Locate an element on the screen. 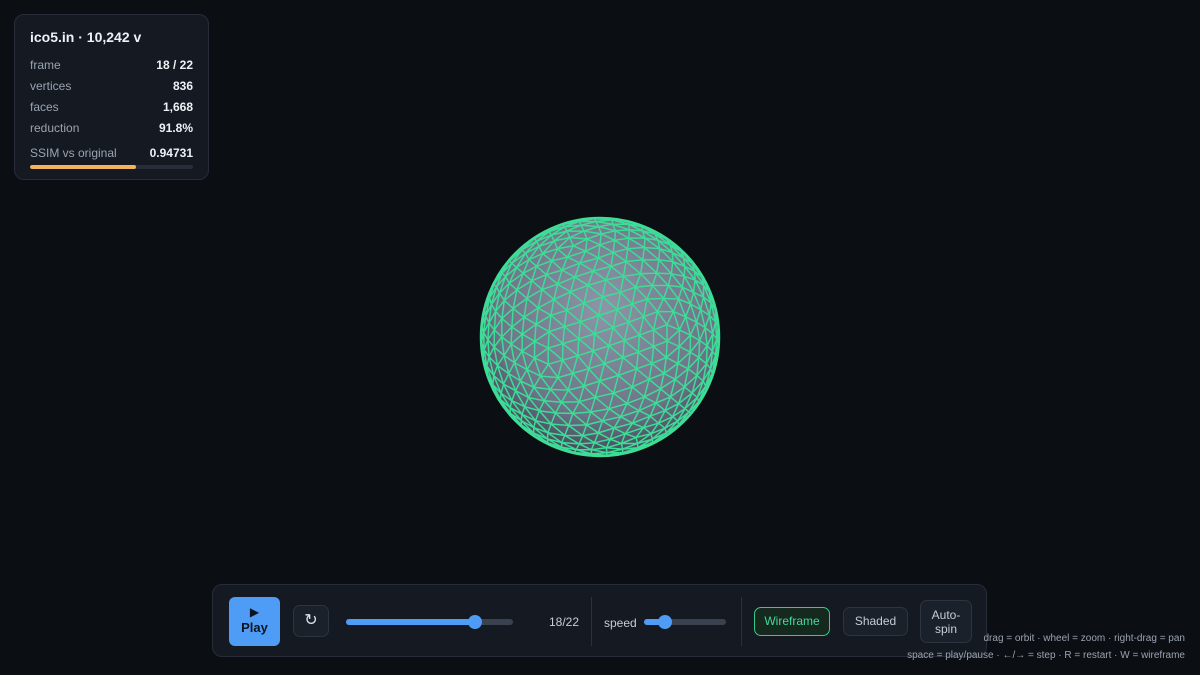 This screenshot has width=1200, height=675. stat-label: SSIM vs original is located at coordinates (73, 153).